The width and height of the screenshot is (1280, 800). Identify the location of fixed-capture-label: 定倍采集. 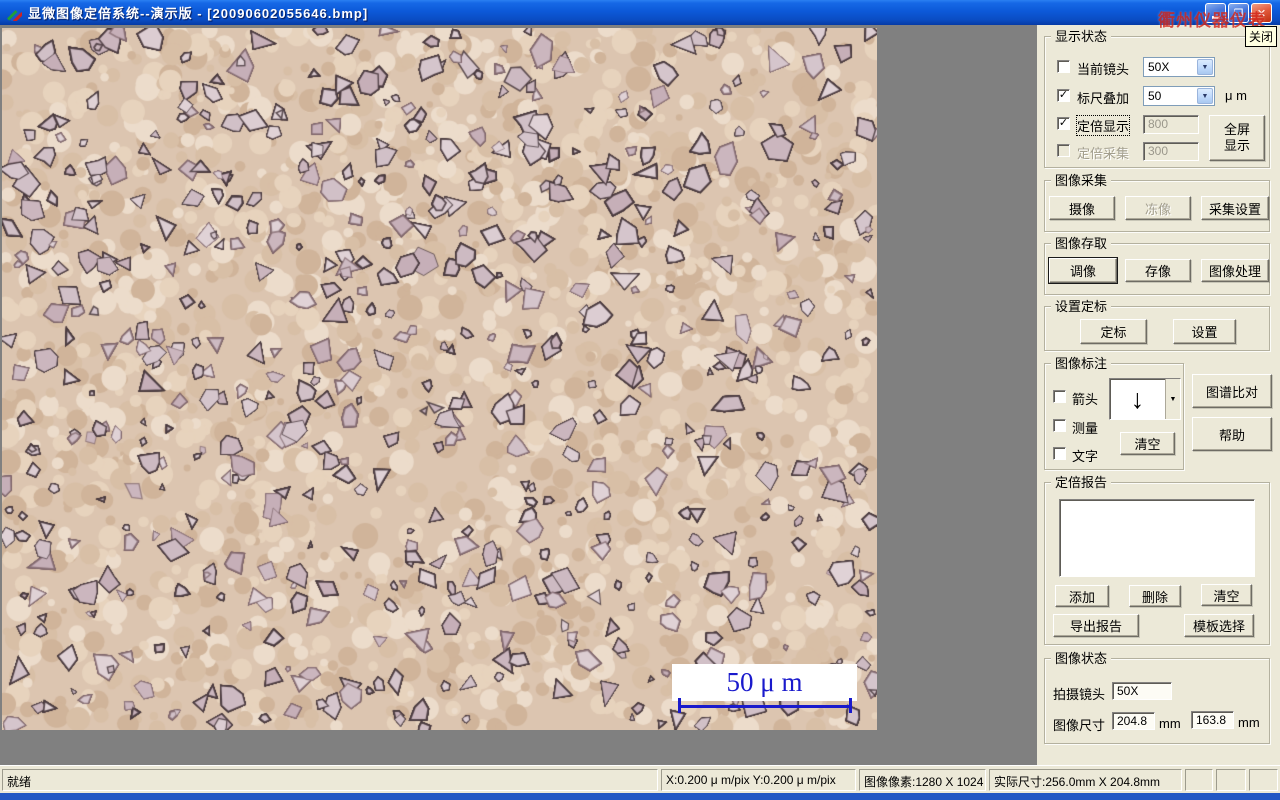
(1103, 153).